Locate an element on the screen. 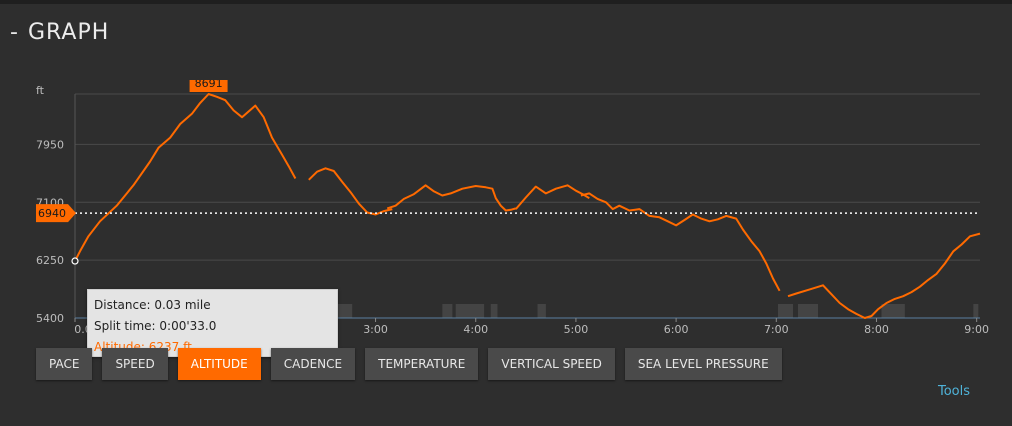 This screenshot has height=426, width=1012. x-tick-label: 5:00 is located at coordinates (576, 329).